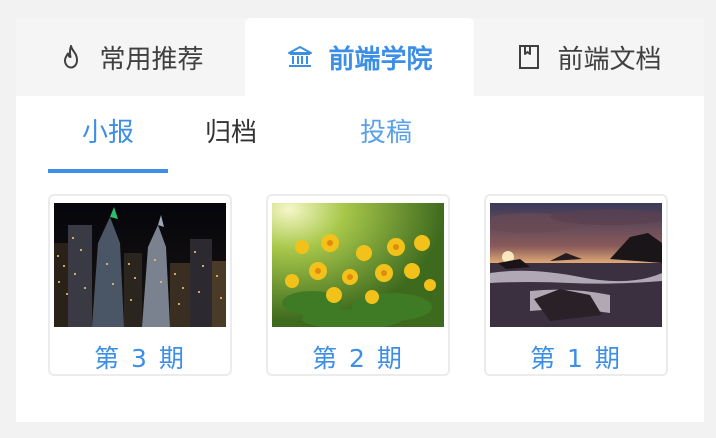 The height and width of the screenshot is (438, 716). I want to click on book-icon, so click(529, 57).